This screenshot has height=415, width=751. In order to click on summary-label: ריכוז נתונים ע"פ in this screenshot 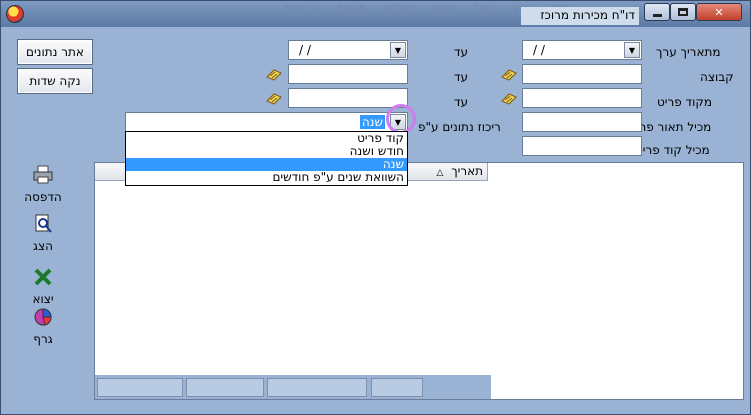, I will do `click(459, 127)`.